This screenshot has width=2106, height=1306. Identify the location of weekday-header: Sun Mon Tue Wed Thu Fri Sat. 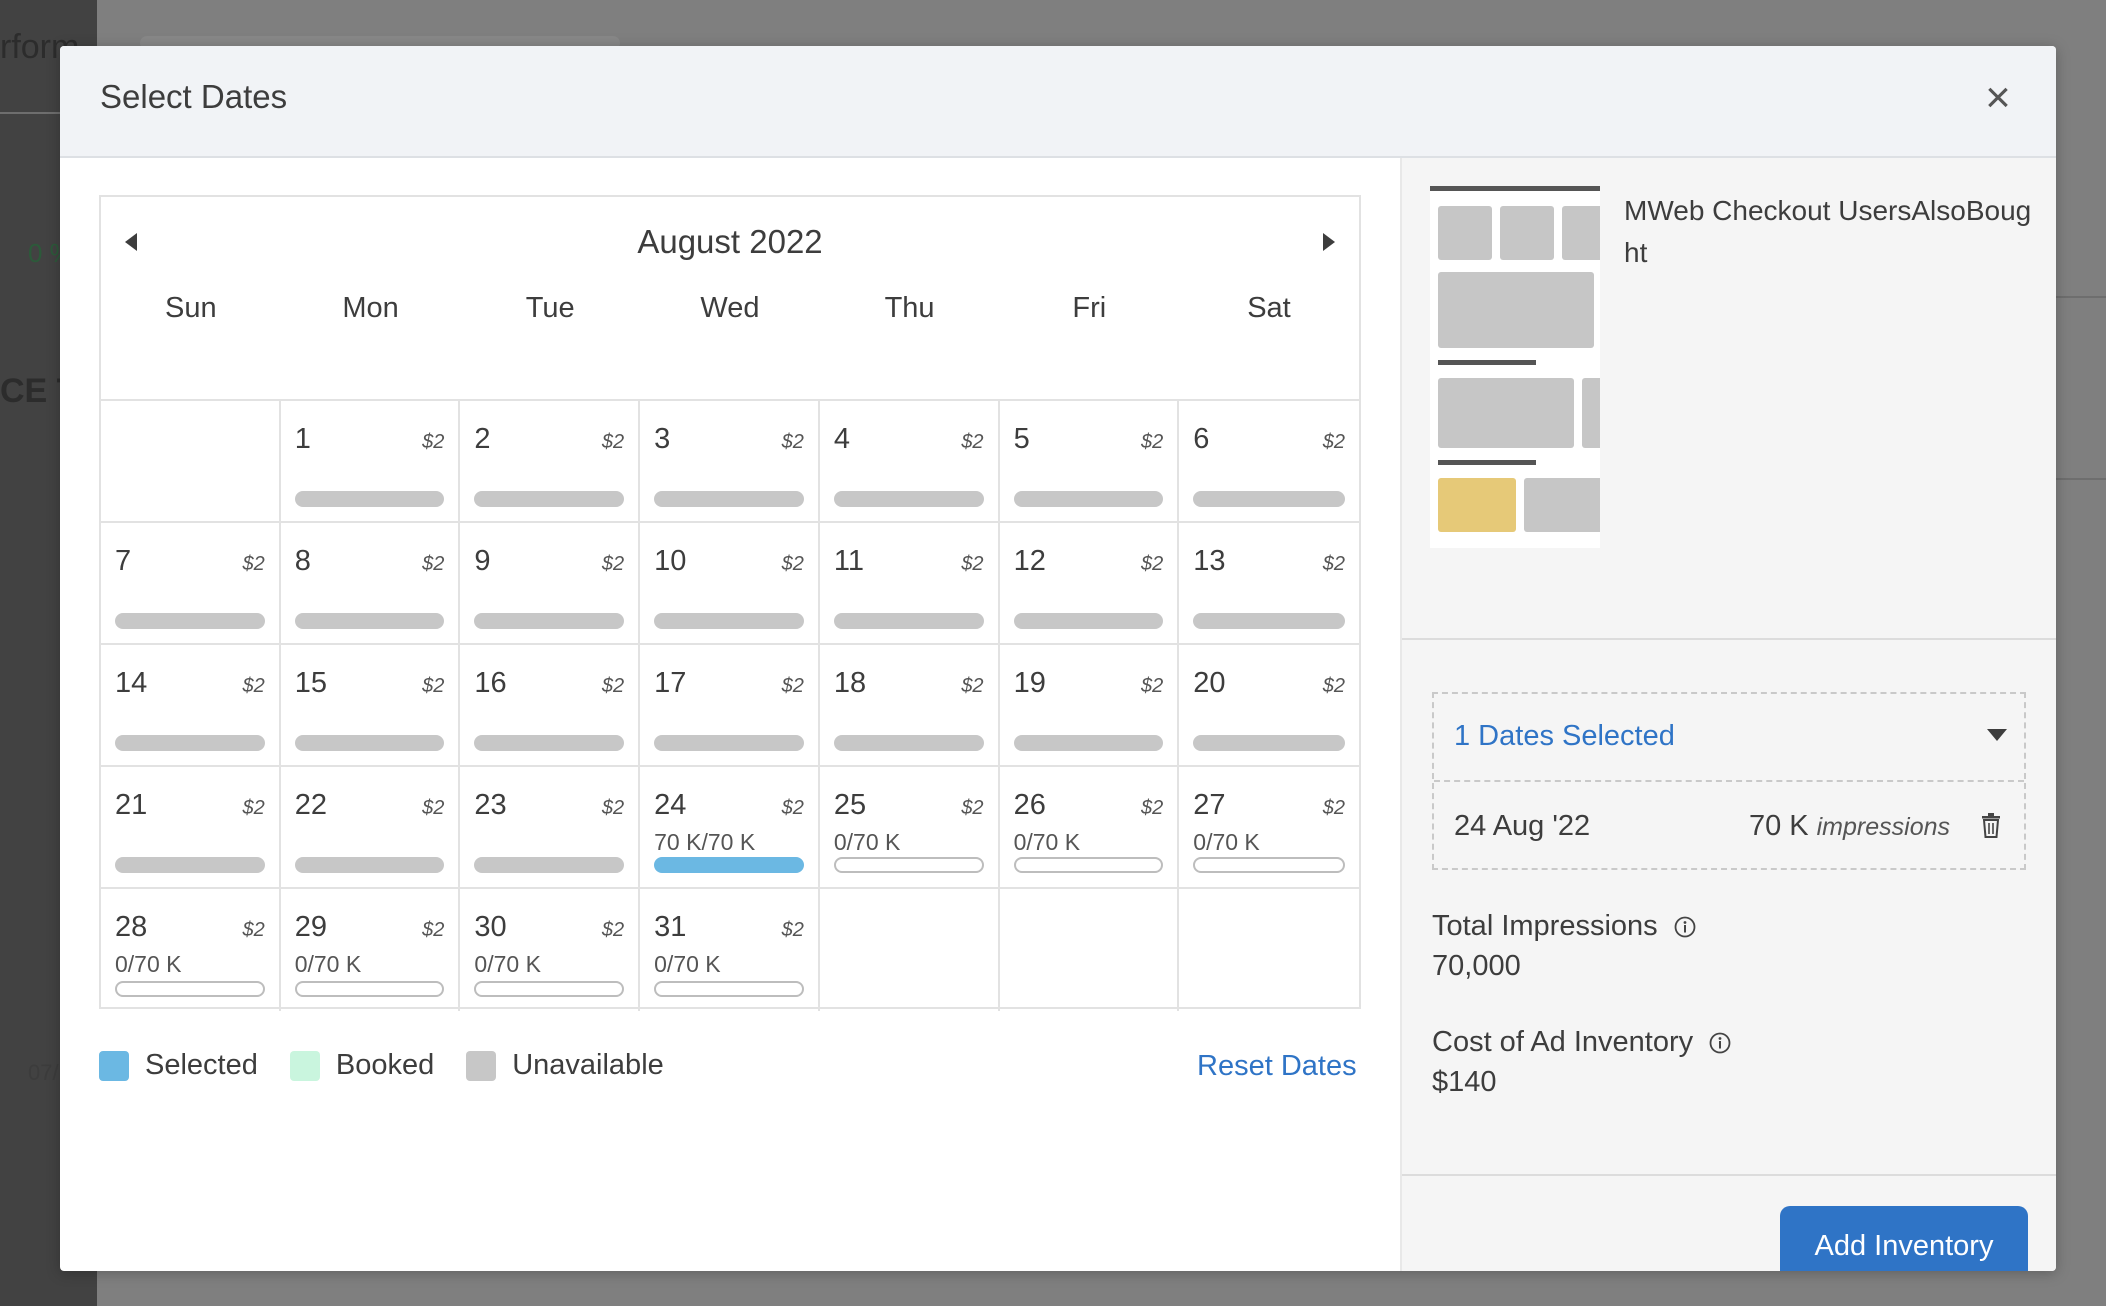
(730, 308).